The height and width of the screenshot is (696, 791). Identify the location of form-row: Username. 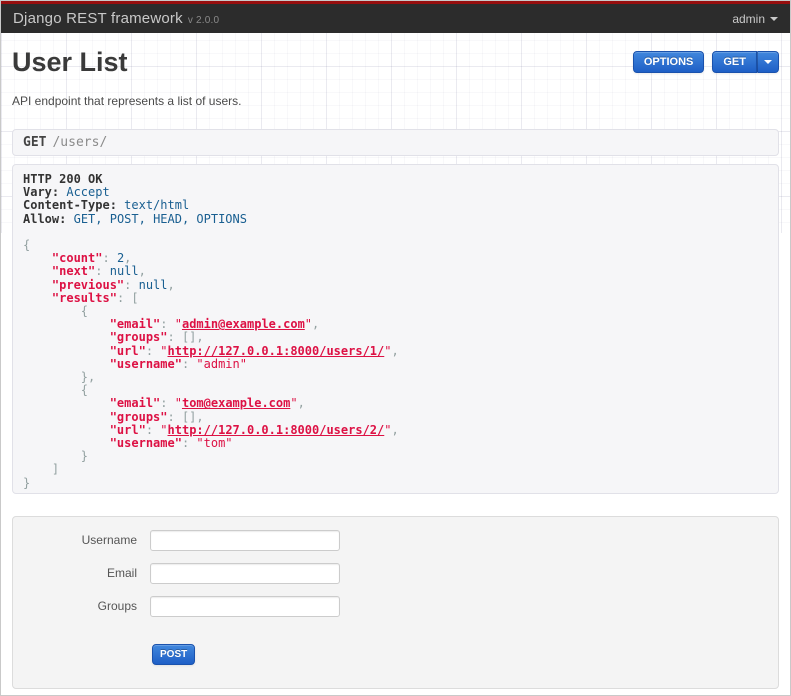
(395, 540).